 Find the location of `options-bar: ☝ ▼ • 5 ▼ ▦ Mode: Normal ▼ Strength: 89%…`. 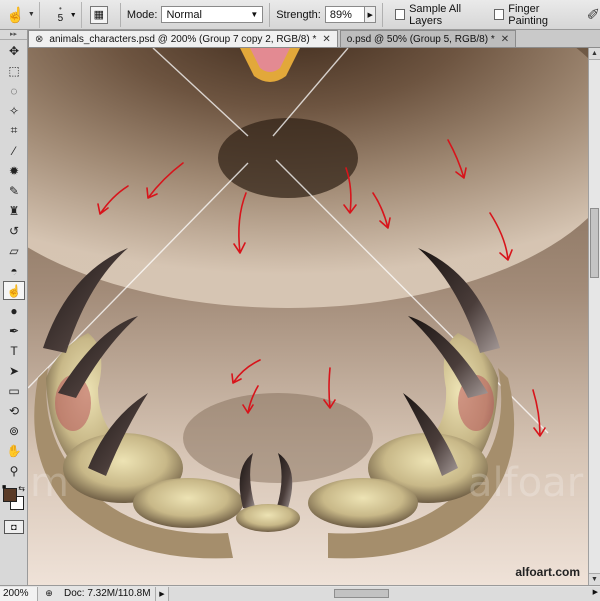

options-bar: ☝ ▼ • 5 ▼ ▦ Mode: Normal ▼ Strength: 89%… is located at coordinates (300, 15).